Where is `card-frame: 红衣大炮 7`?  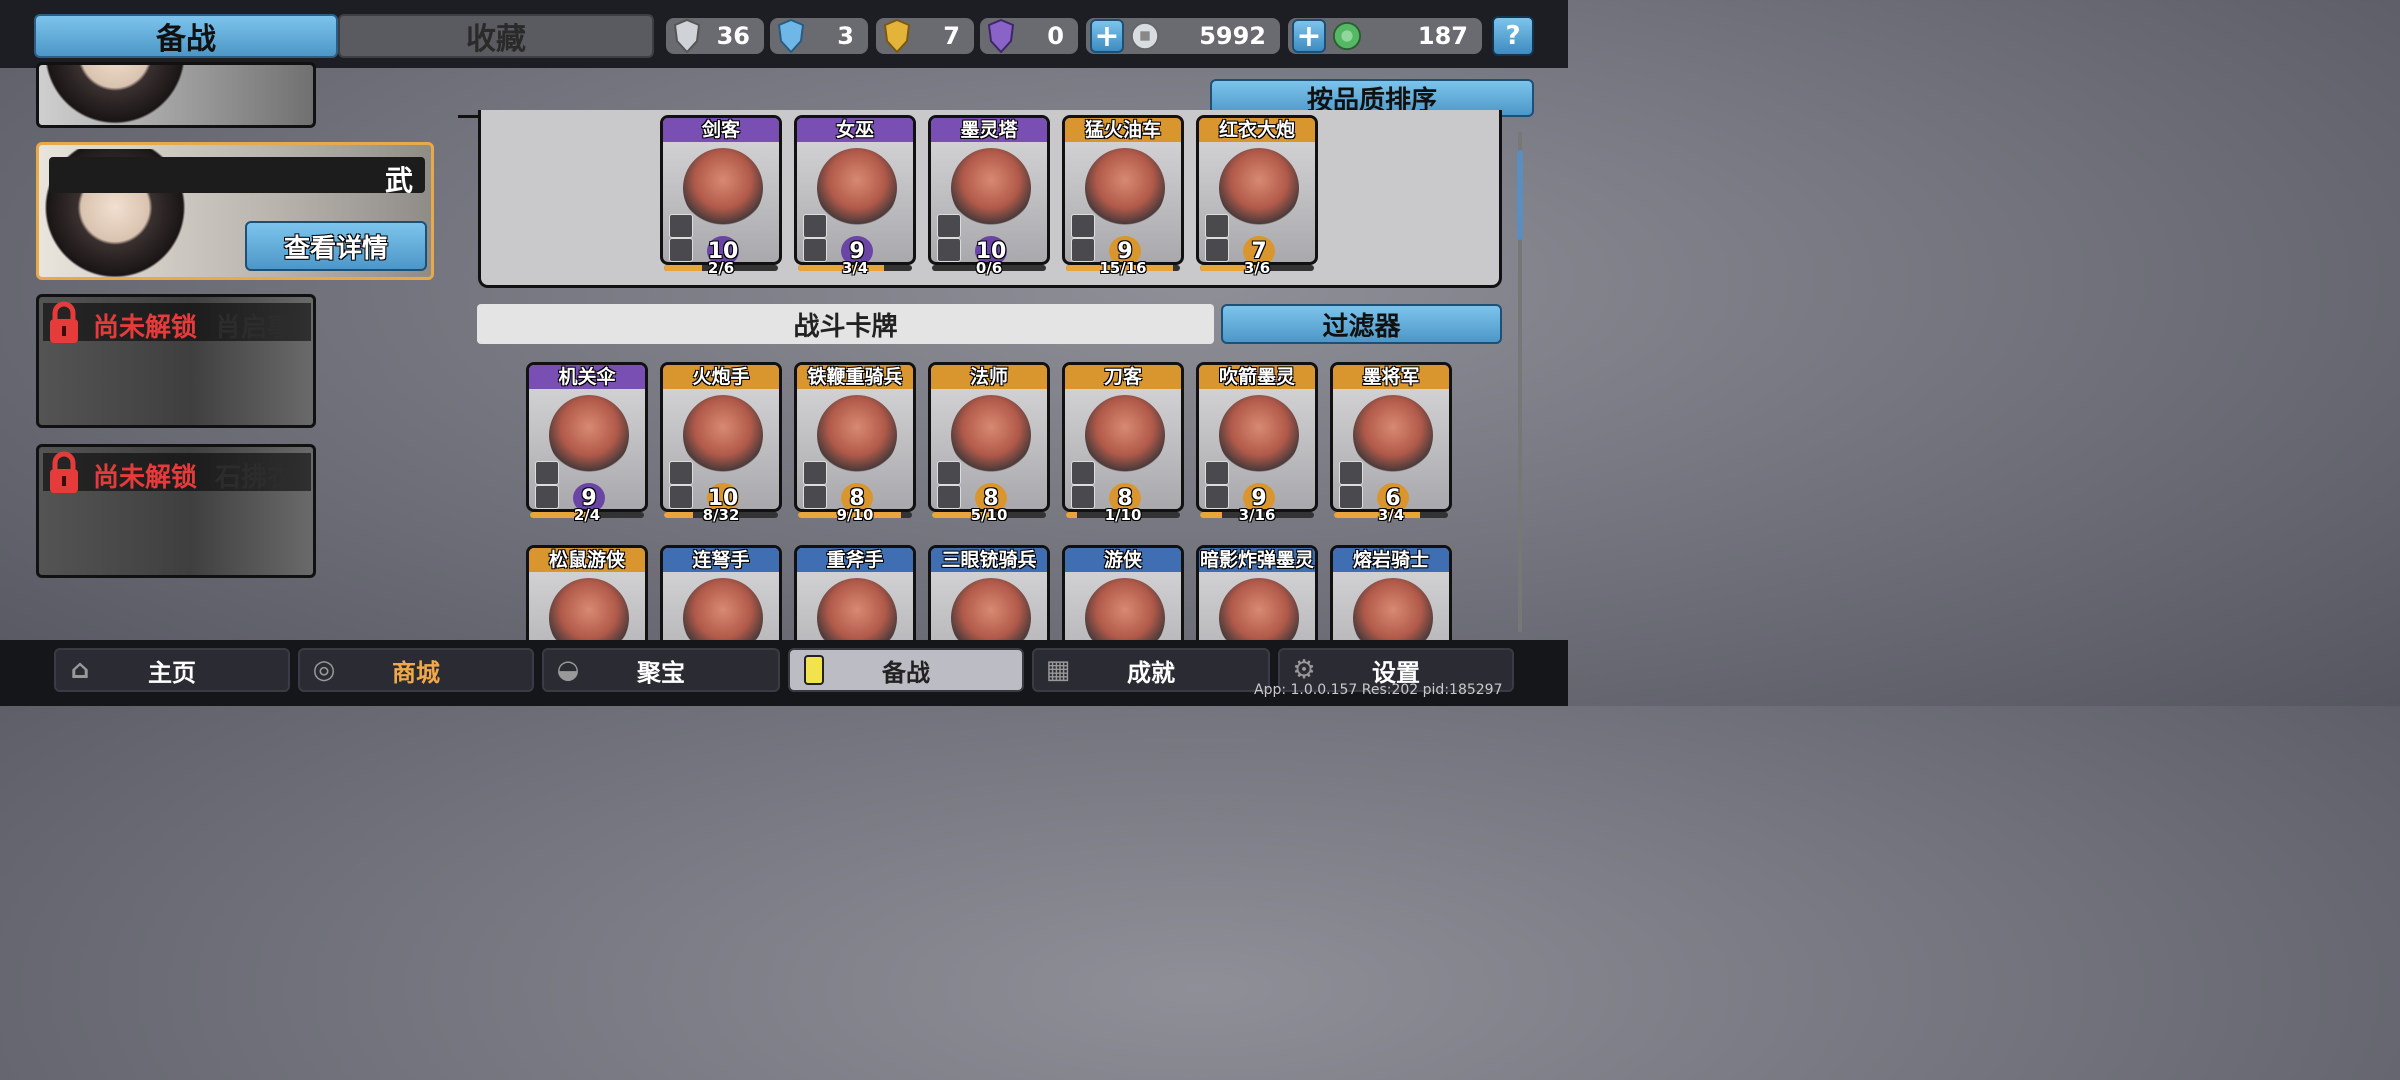 card-frame: 红衣大炮 7 is located at coordinates (1257, 190).